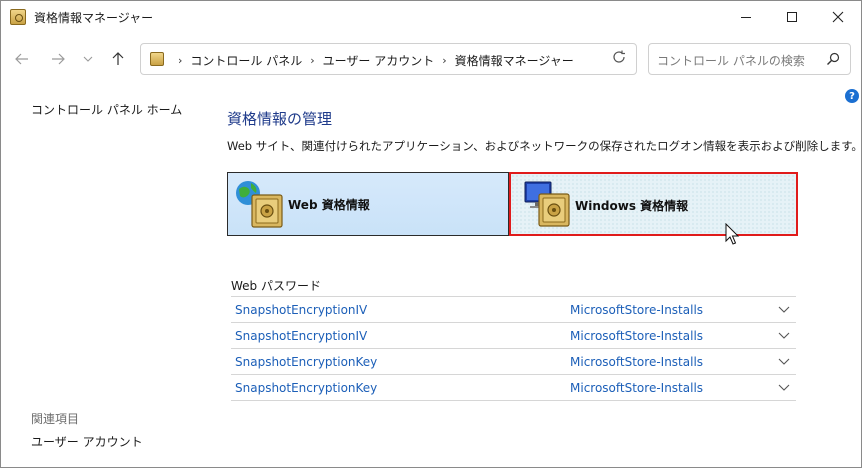  I want to click on forward-button, so click(58, 59).